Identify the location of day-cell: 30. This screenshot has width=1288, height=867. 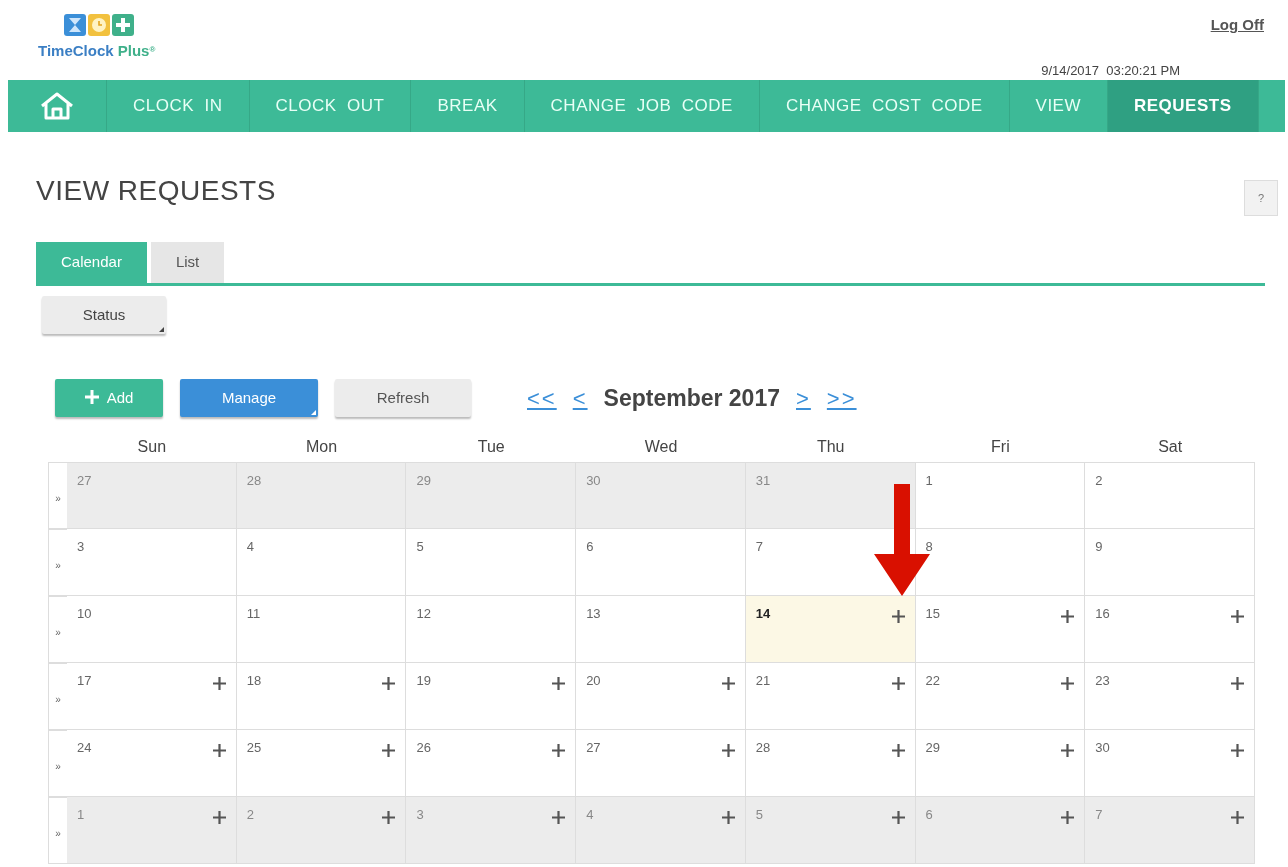
(661, 495).